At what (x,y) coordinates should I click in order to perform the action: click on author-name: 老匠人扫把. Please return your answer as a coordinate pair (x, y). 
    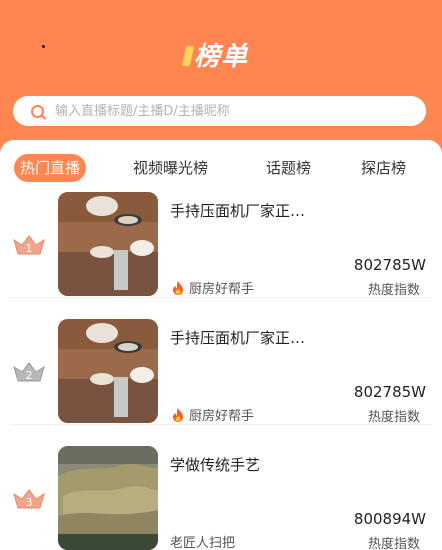
    Looking at the image, I should click on (203, 543).